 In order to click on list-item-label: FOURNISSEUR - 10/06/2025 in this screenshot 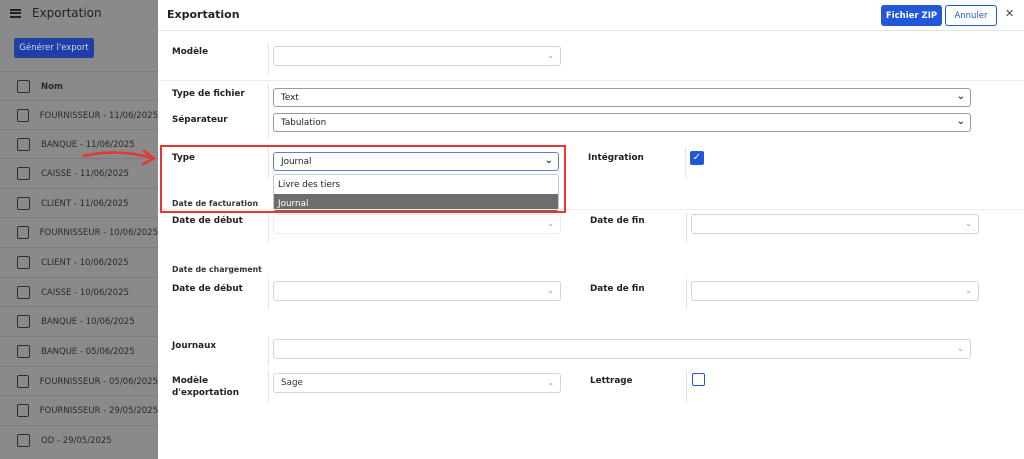, I will do `click(98, 232)`.